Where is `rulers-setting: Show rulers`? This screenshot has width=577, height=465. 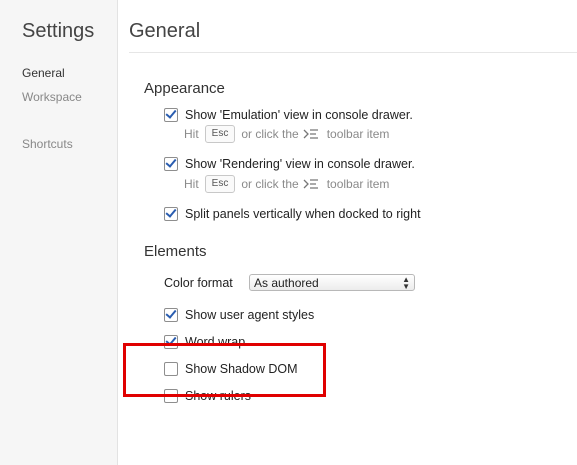
rulers-setting: Show rulers is located at coordinates (207, 396).